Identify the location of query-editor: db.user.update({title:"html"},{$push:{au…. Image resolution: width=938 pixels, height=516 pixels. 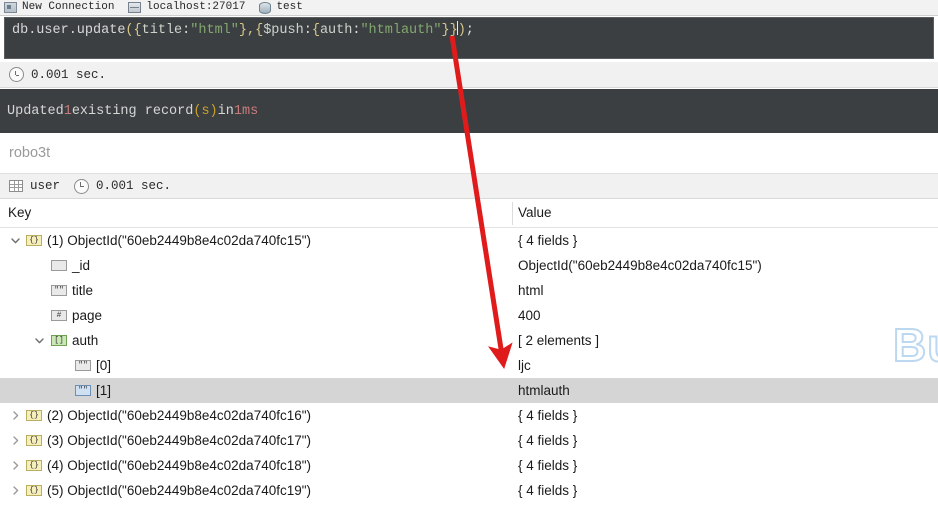
(469, 38).